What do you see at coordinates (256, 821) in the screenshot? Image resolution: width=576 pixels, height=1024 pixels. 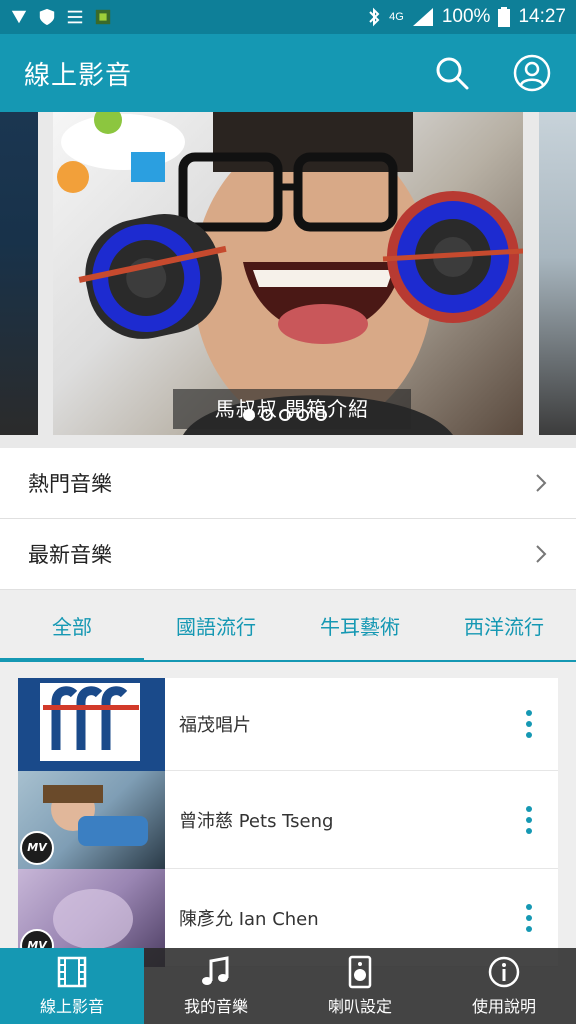 I see `channel-name: 曾沛慈 Pets Tseng` at bounding box center [256, 821].